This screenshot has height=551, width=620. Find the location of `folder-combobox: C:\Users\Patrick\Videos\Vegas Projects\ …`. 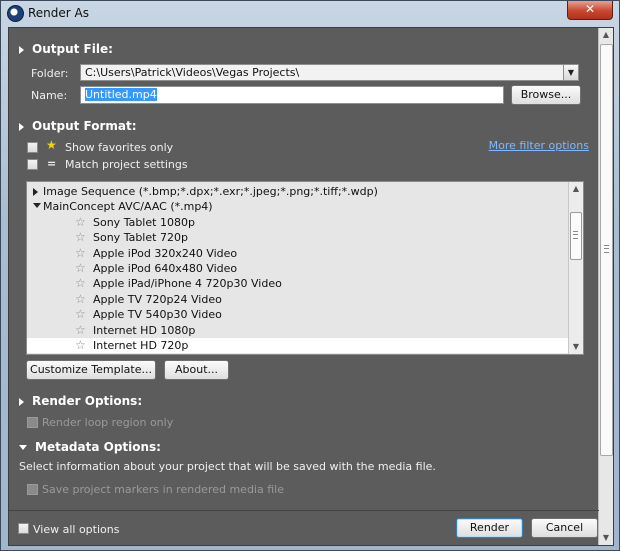

folder-combobox: C:\Users\Patrick\Videos\Vegas Projects\ … is located at coordinates (329, 72).